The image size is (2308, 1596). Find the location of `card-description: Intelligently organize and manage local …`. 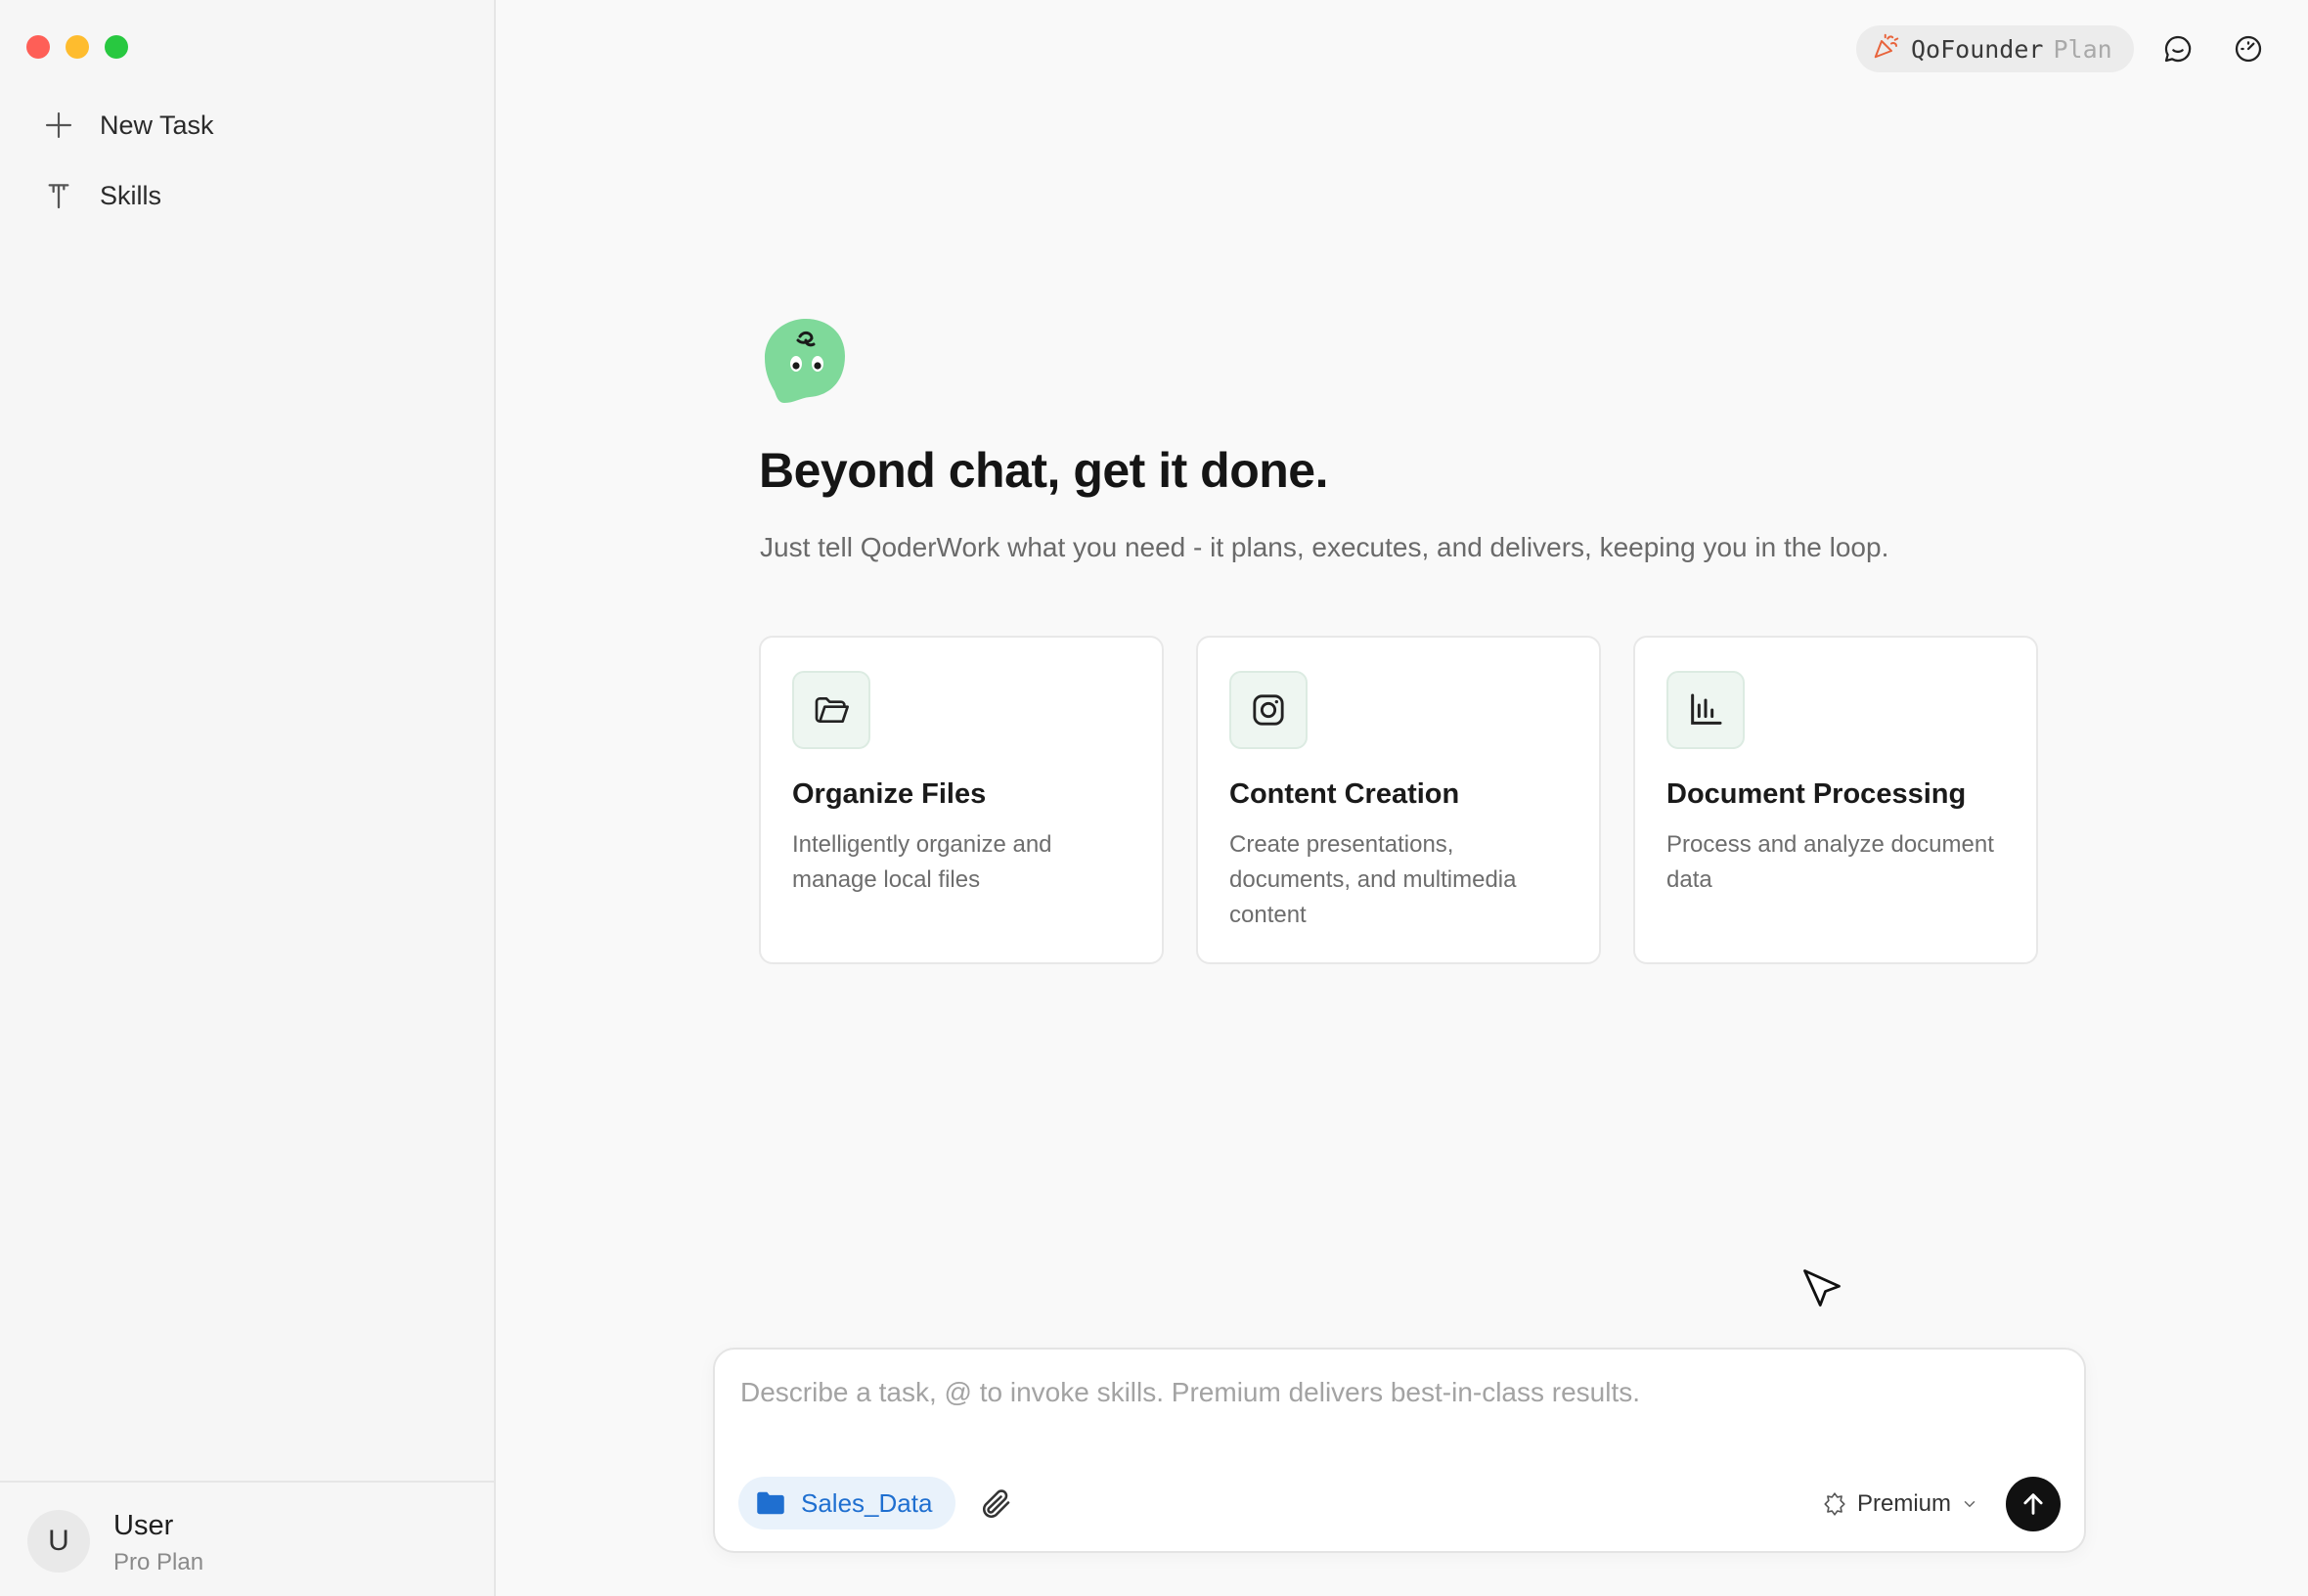

card-description: Intelligently organize and manage local … is located at coordinates (922, 862).